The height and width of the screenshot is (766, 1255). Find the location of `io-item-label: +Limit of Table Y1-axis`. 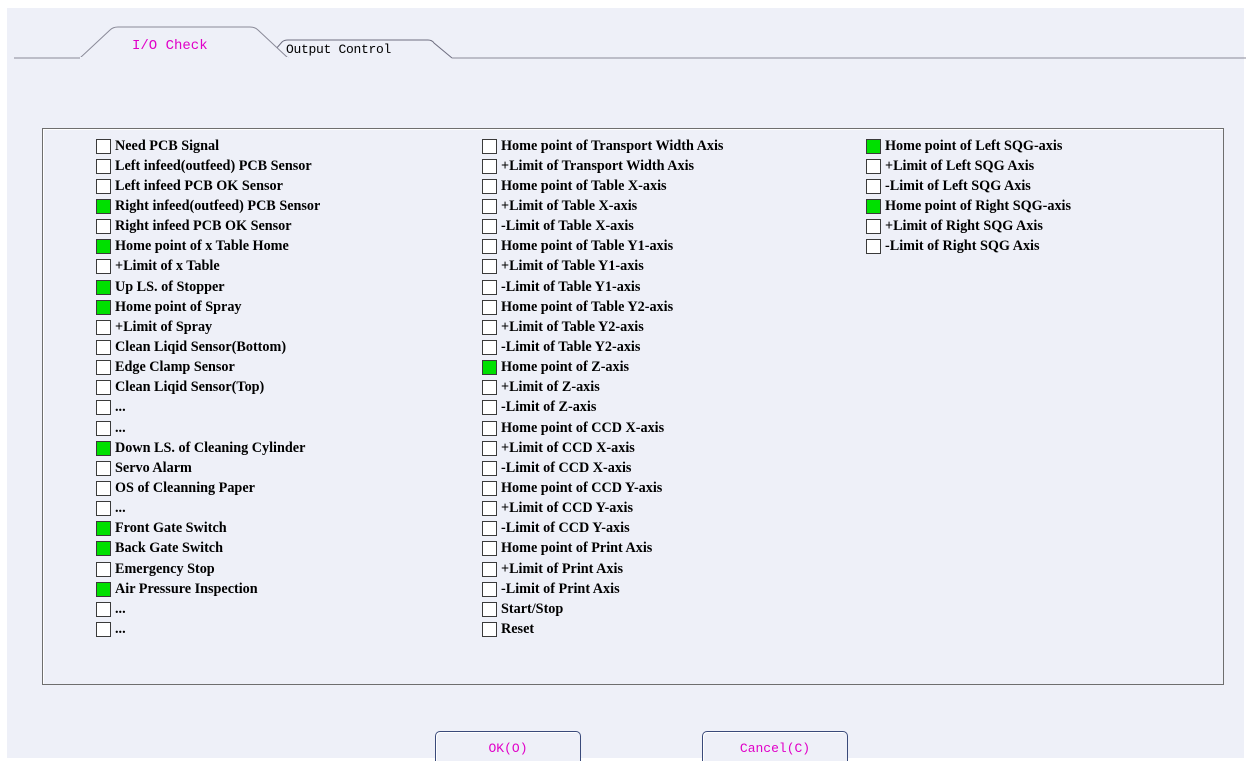

io-item-label: +Limit of Table Y1-axis is located at coordinates (572, 266).